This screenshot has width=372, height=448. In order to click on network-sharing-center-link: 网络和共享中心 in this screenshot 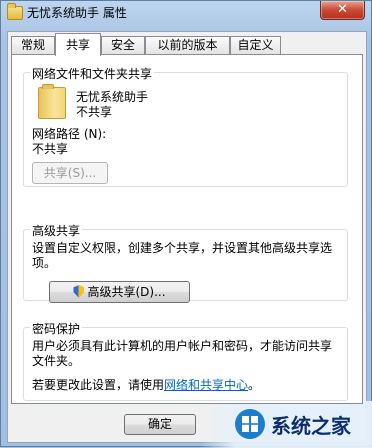, I will do `click(206, 385)`.